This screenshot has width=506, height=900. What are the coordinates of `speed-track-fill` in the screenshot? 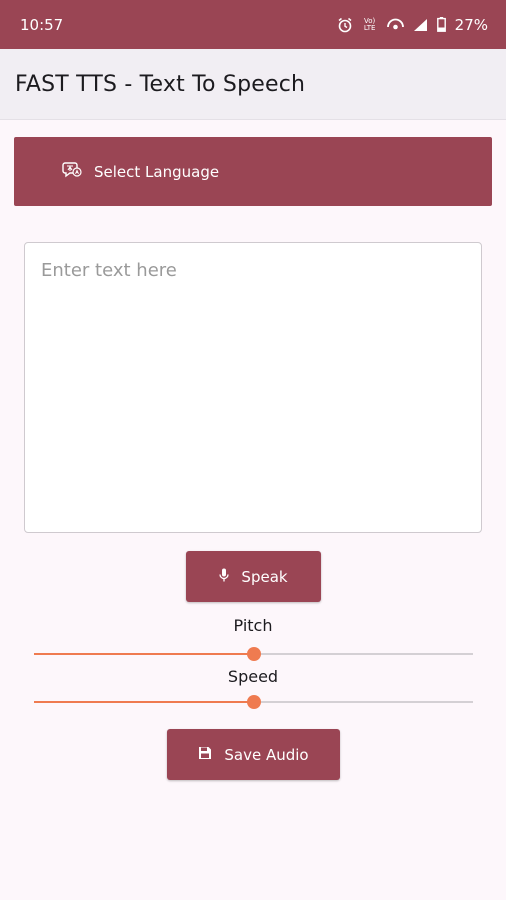 It's located at (144, 702).